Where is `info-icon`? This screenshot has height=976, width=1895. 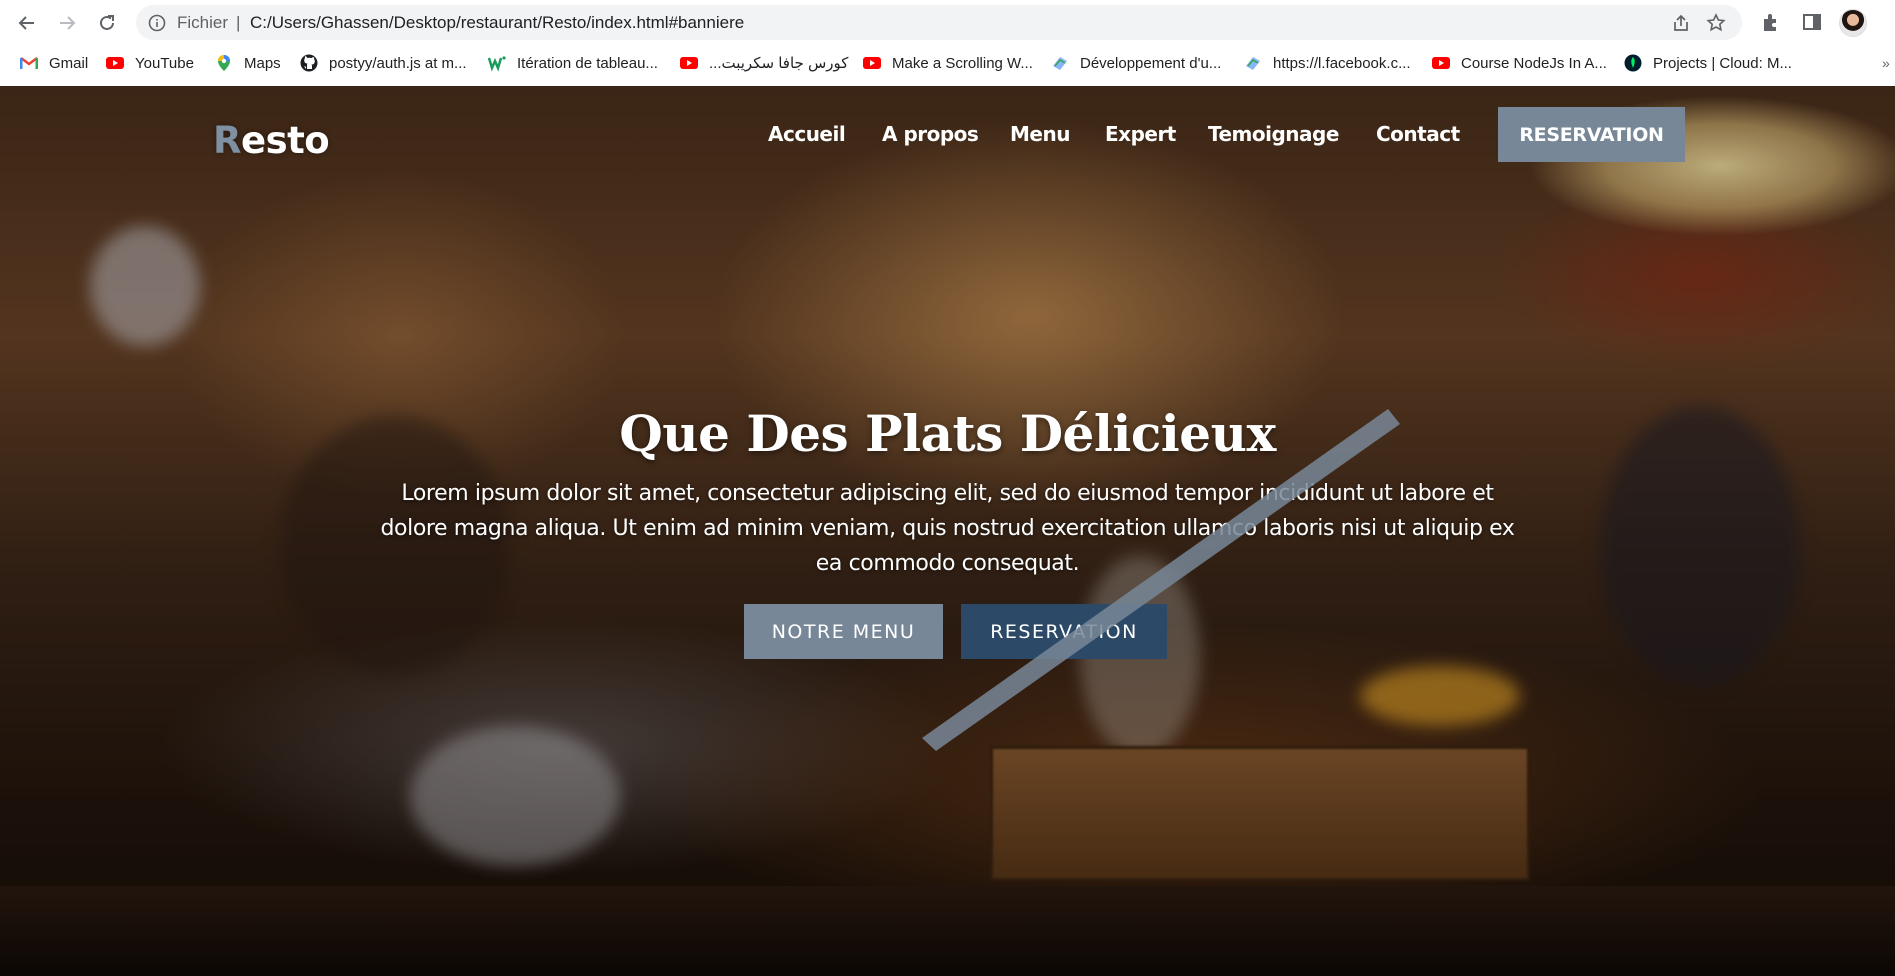 info-icon is located at coordinates (157, 23).